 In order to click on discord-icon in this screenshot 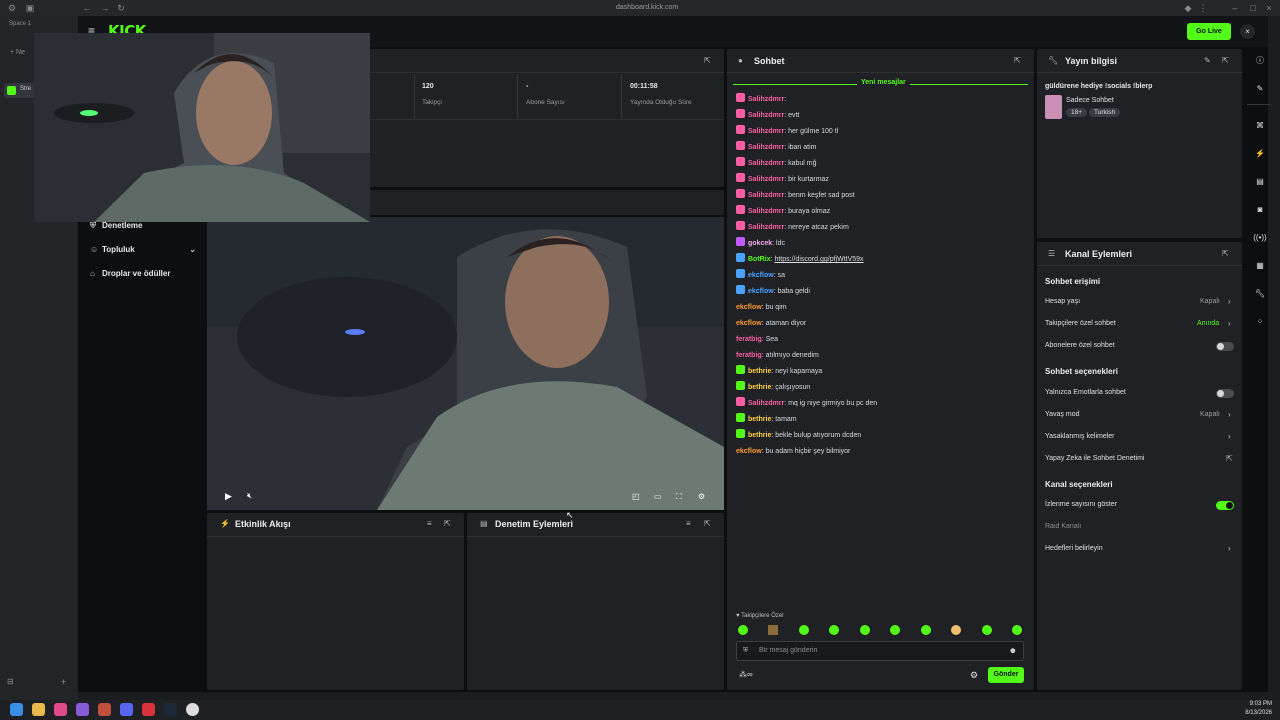, I will do `click(126, 709)`.